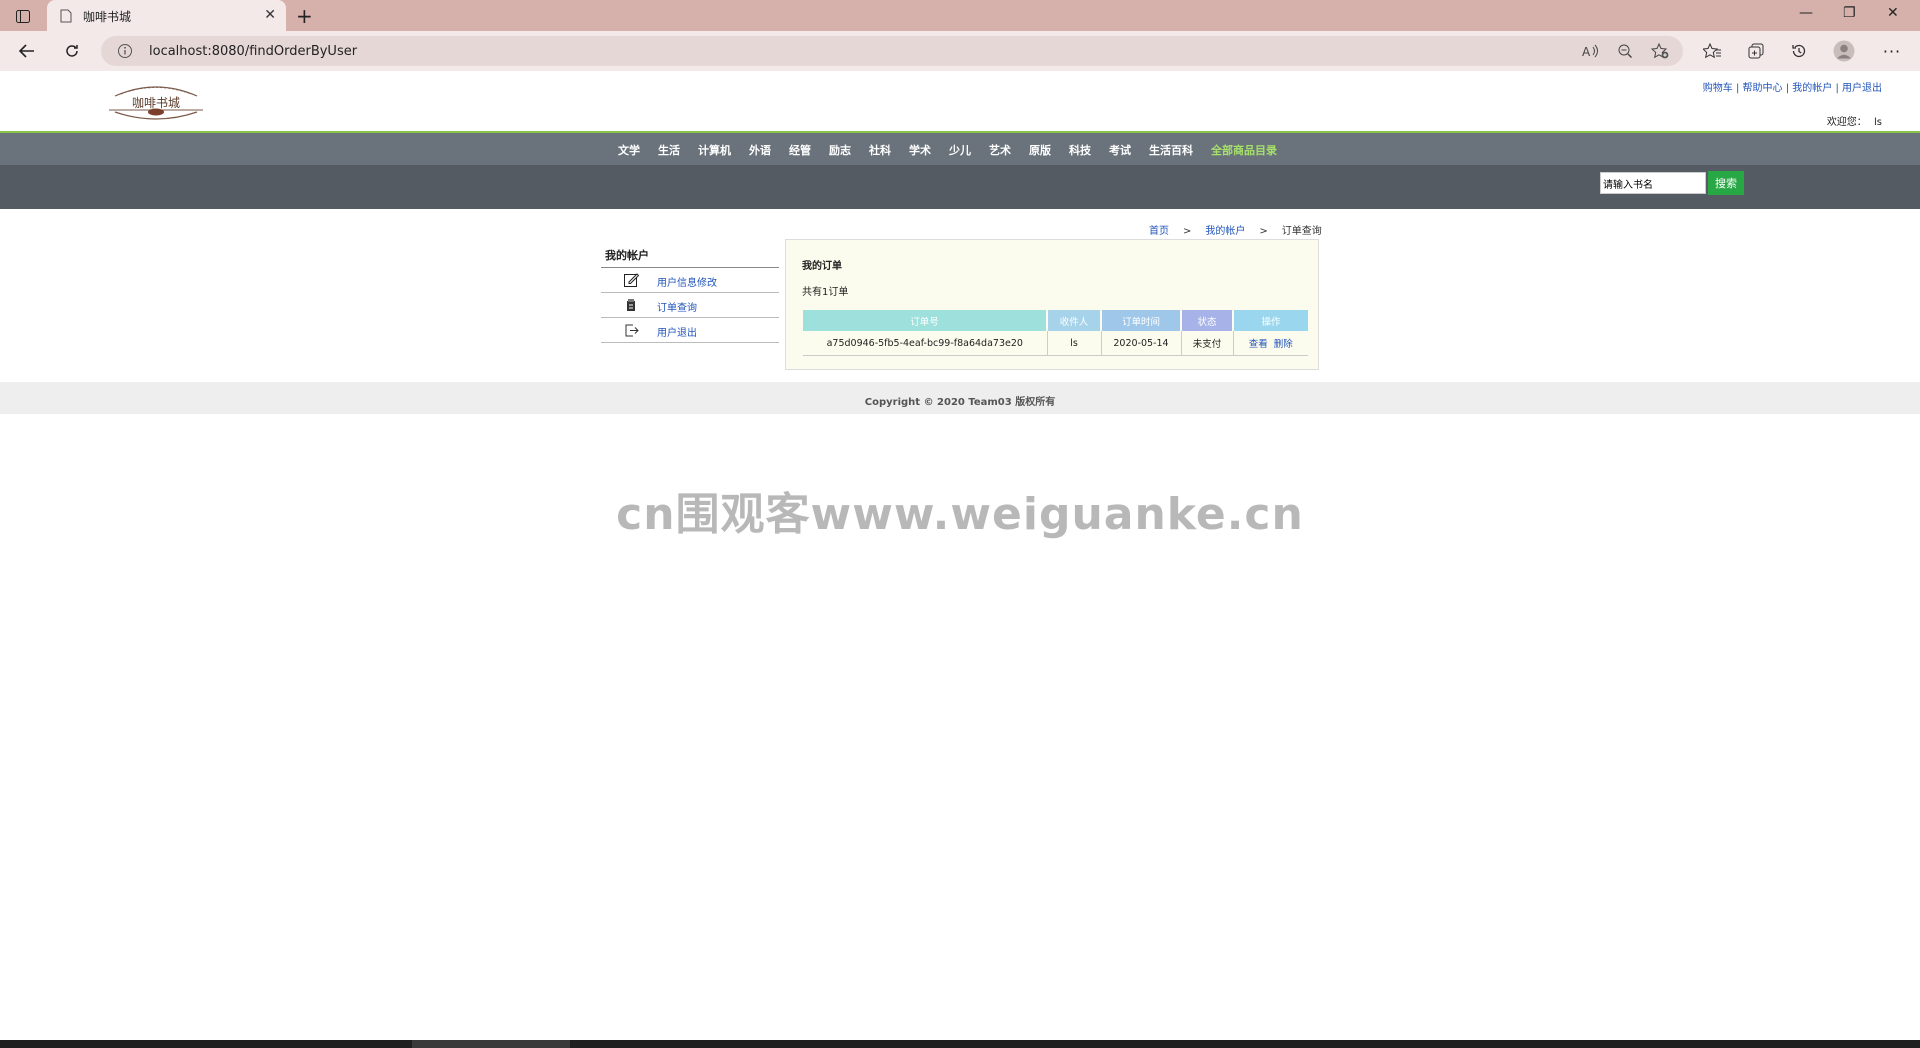 This screenshot has height=1048, width=1920. What do you see at coordinates (1141, 343) in the screenshot?
I see `time-cell: 2020-05-14` at bounding box center [1141, 343].